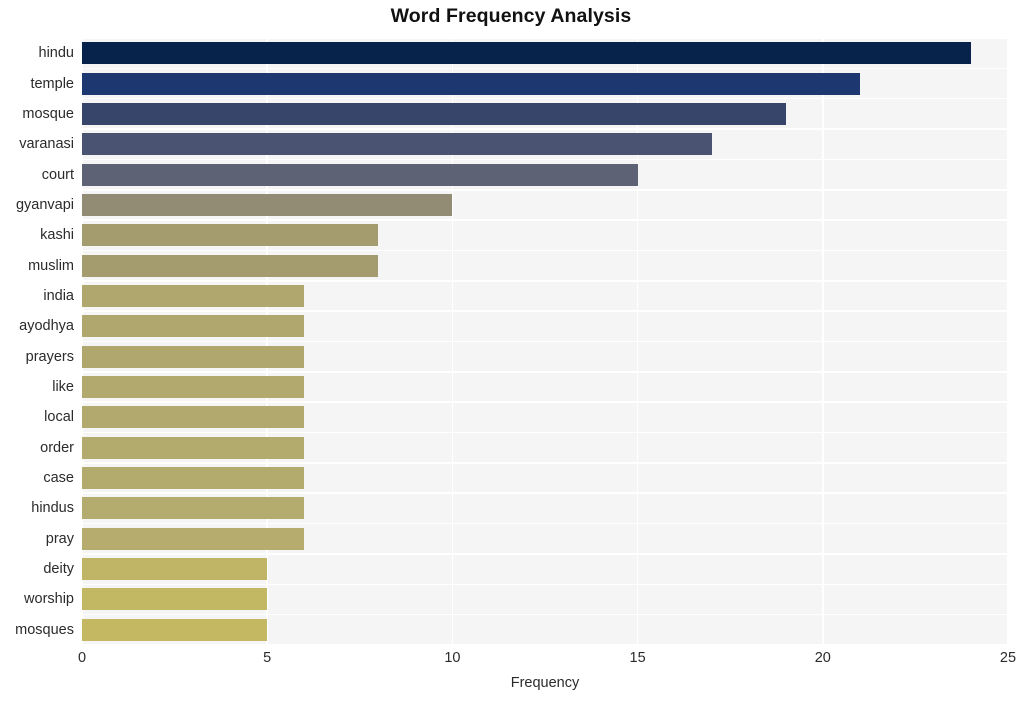  I want to click on x-axis-title: Frequency, so click(545, 683).